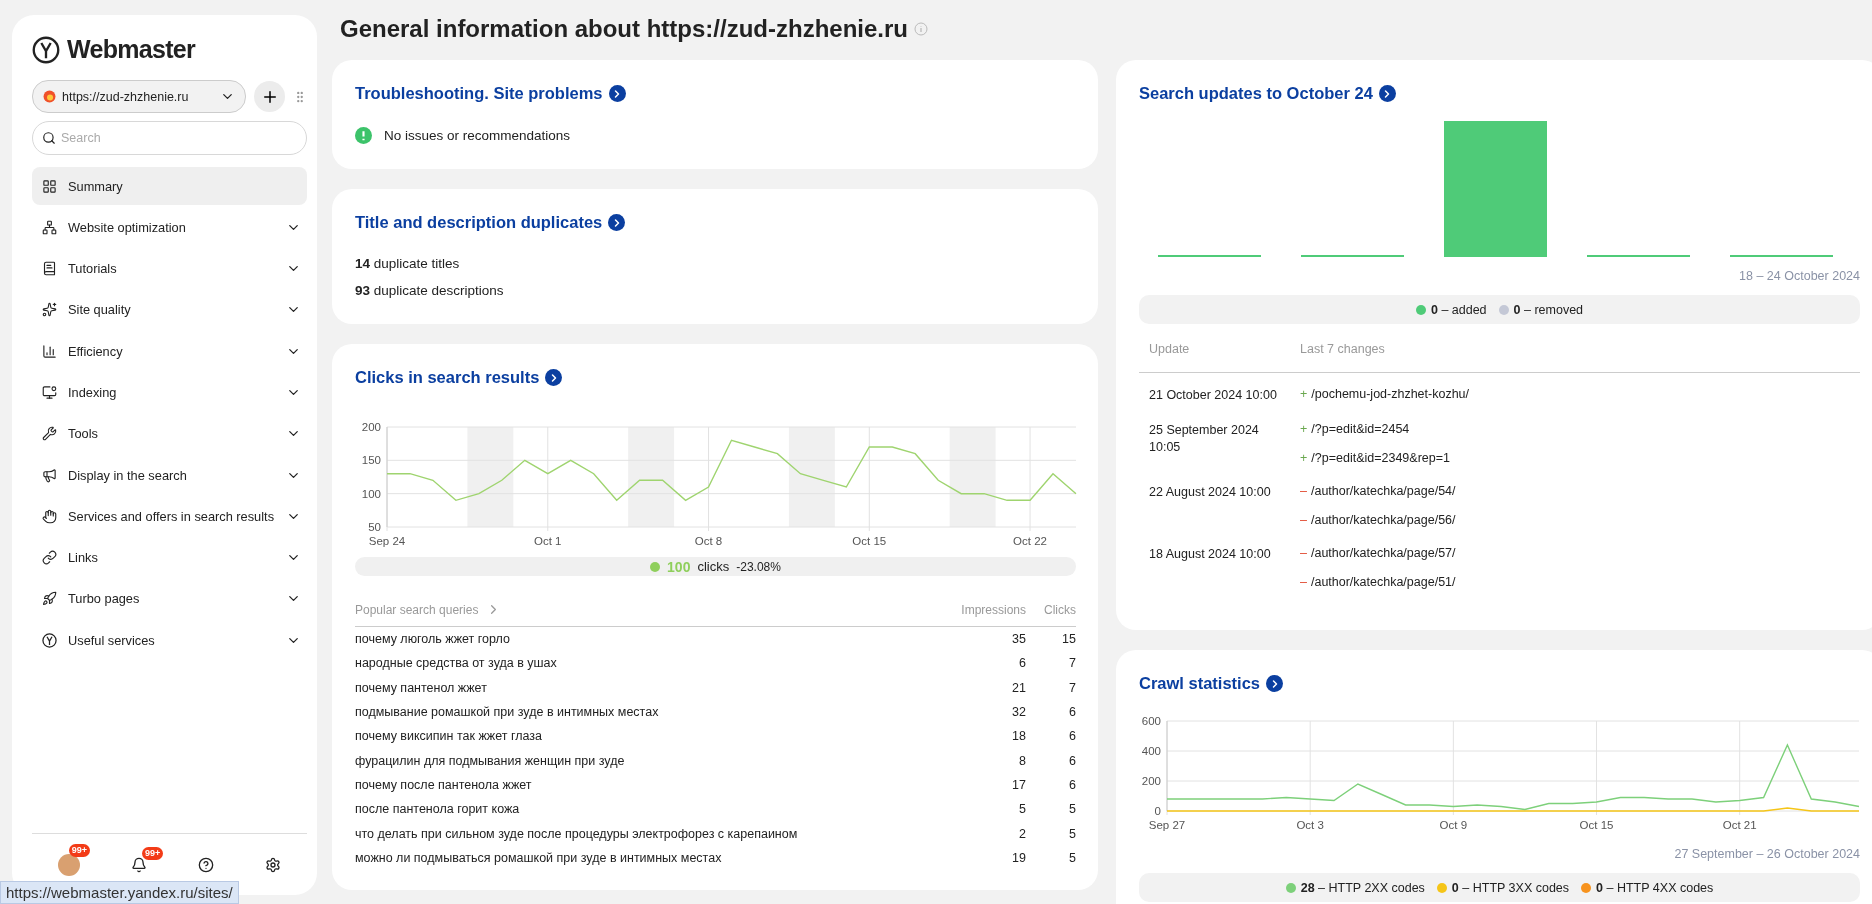 This screenshot has width=1872, height=904. Describe the element at coordinates (1655, 887) in the screenshot. I see `legend-label: 0 – HTTP 4XX codes` at that location.